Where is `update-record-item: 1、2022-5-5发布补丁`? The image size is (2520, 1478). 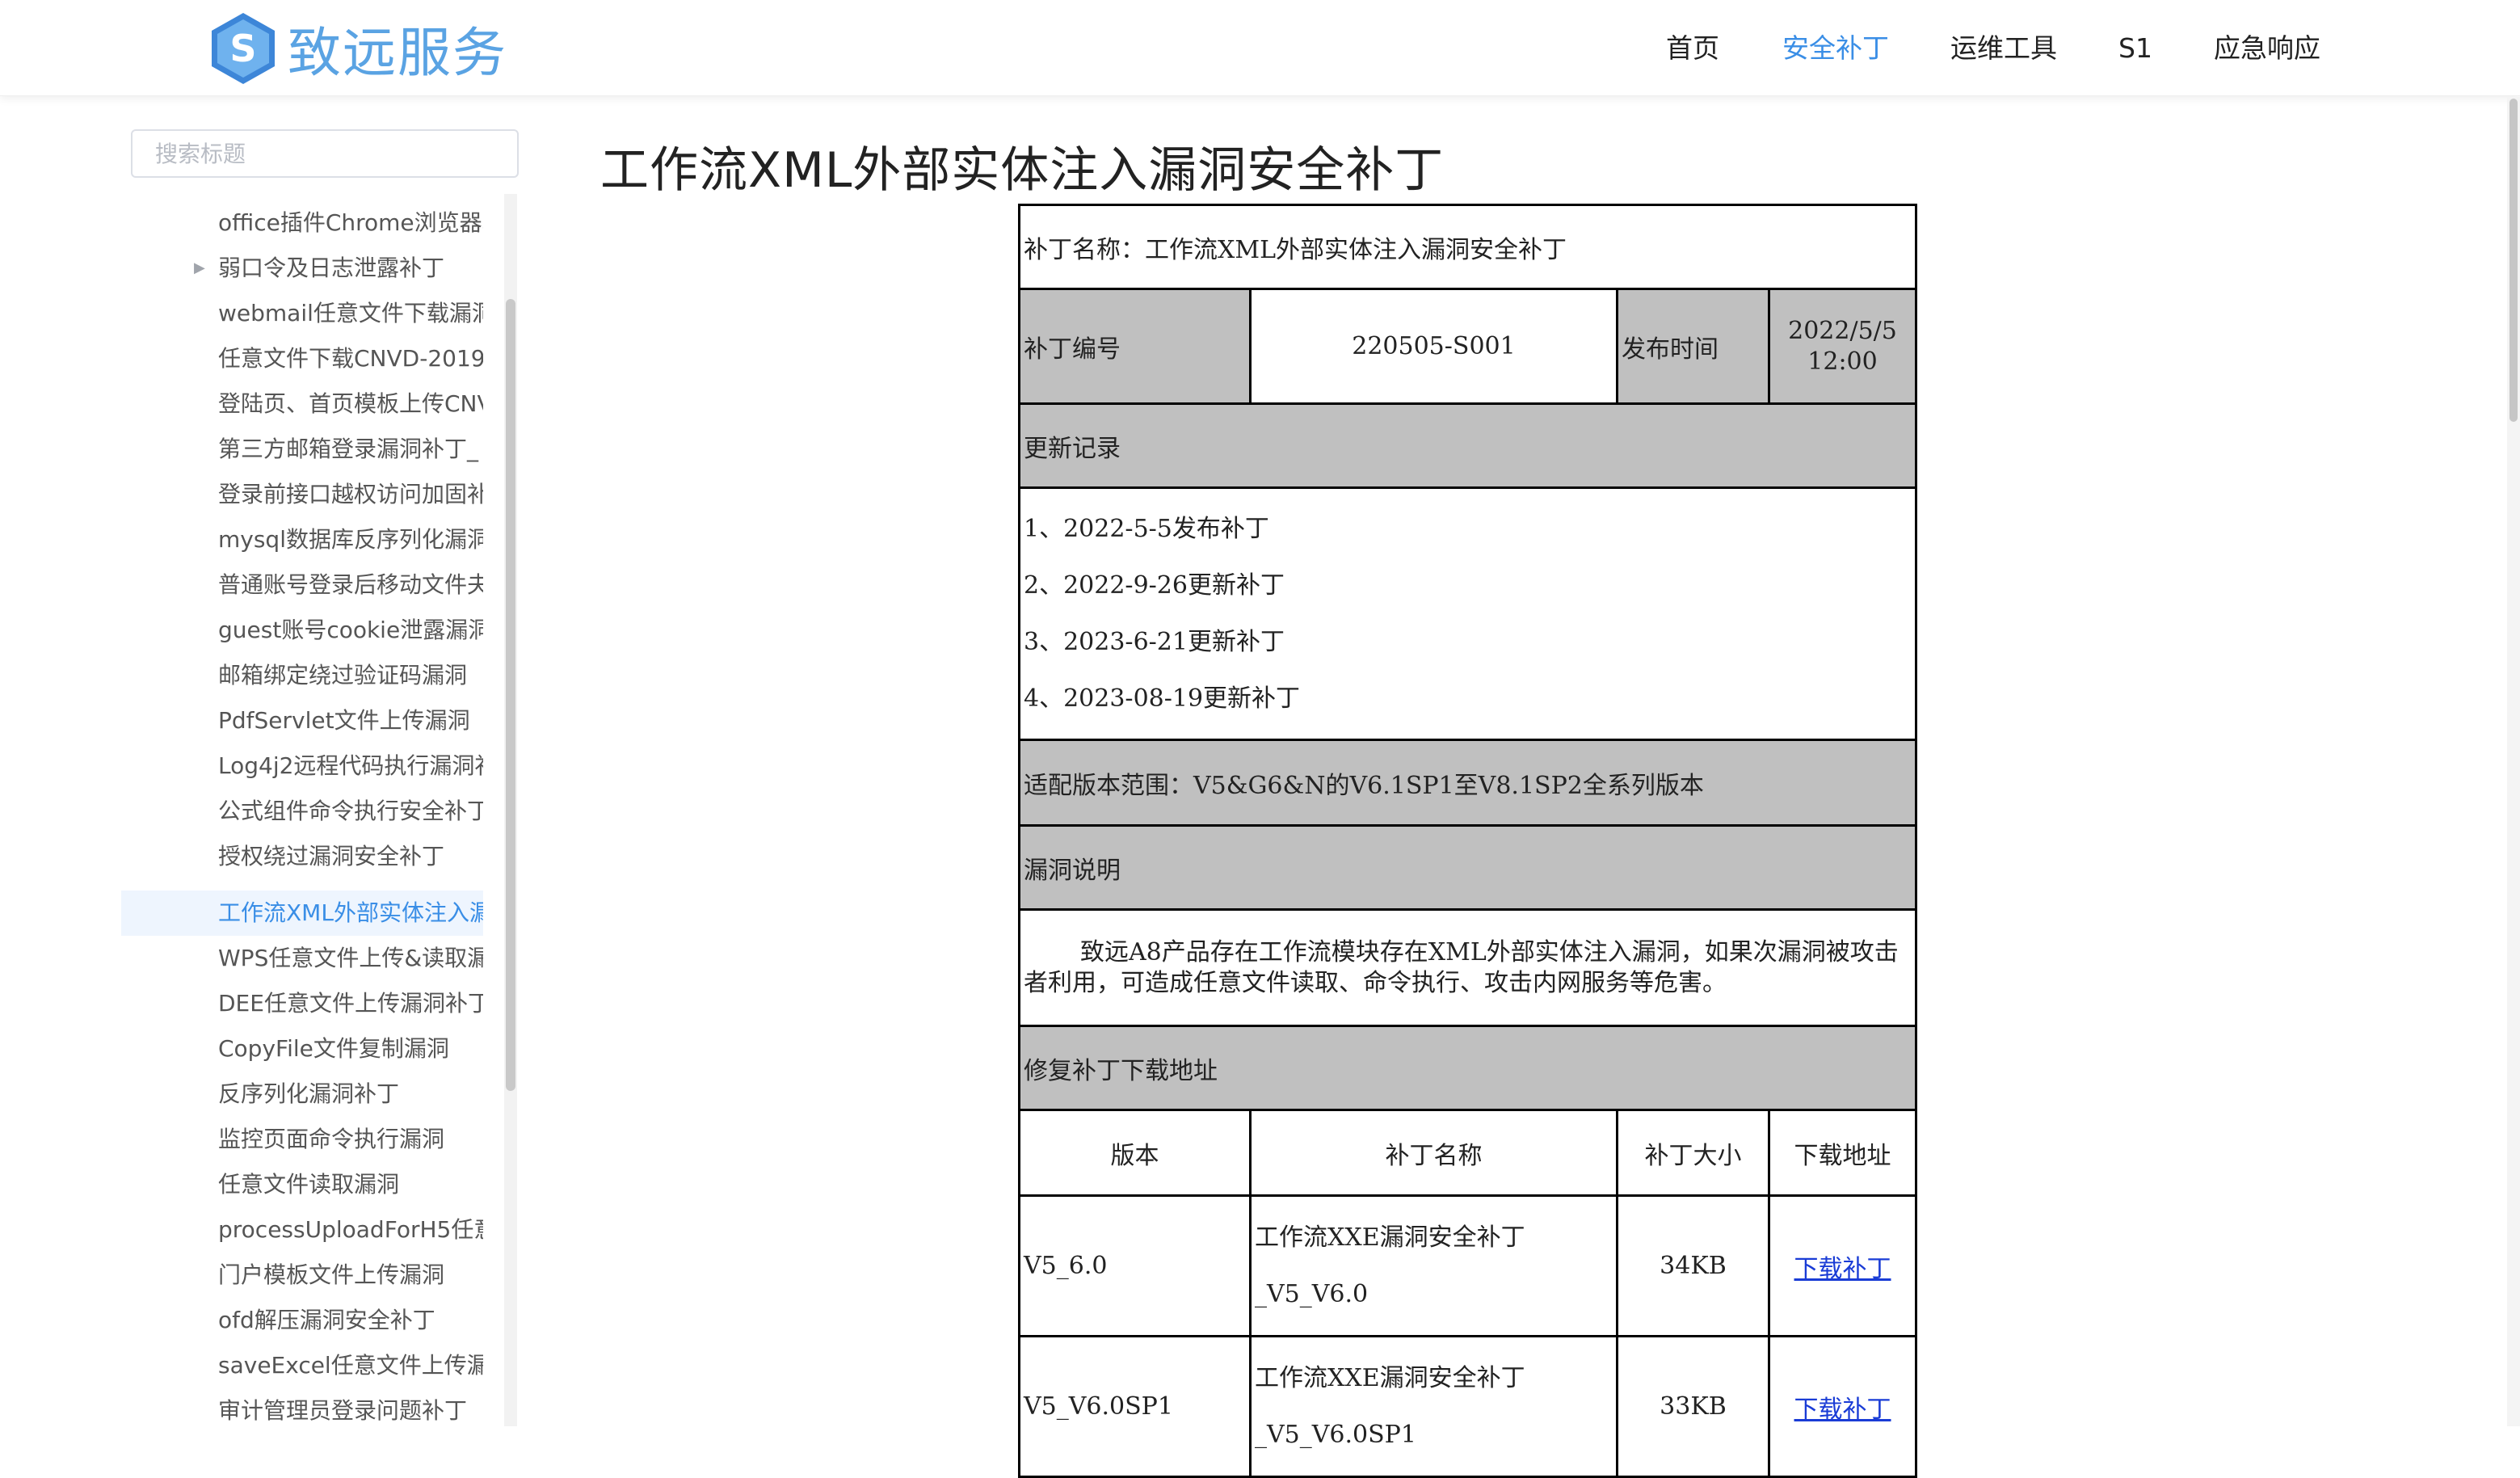 update-record-item: 1、2022-5-5发布补丁 is located at coordinates (1147, 528).